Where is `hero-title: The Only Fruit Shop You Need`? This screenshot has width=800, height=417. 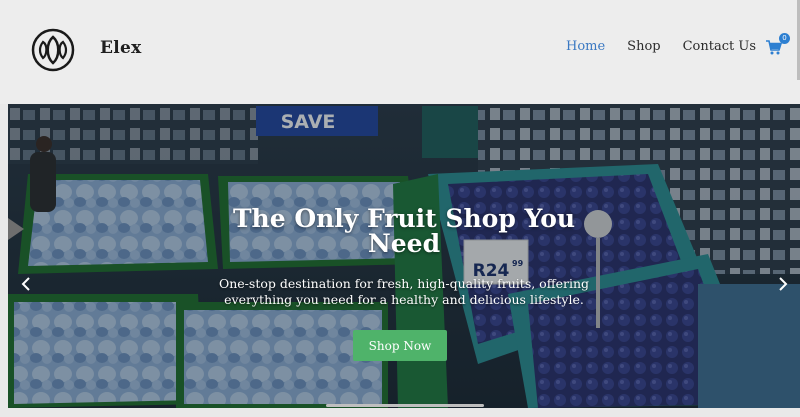 hero-title: The Only Fruit Shop You Need is located at coordinates (404, 231).